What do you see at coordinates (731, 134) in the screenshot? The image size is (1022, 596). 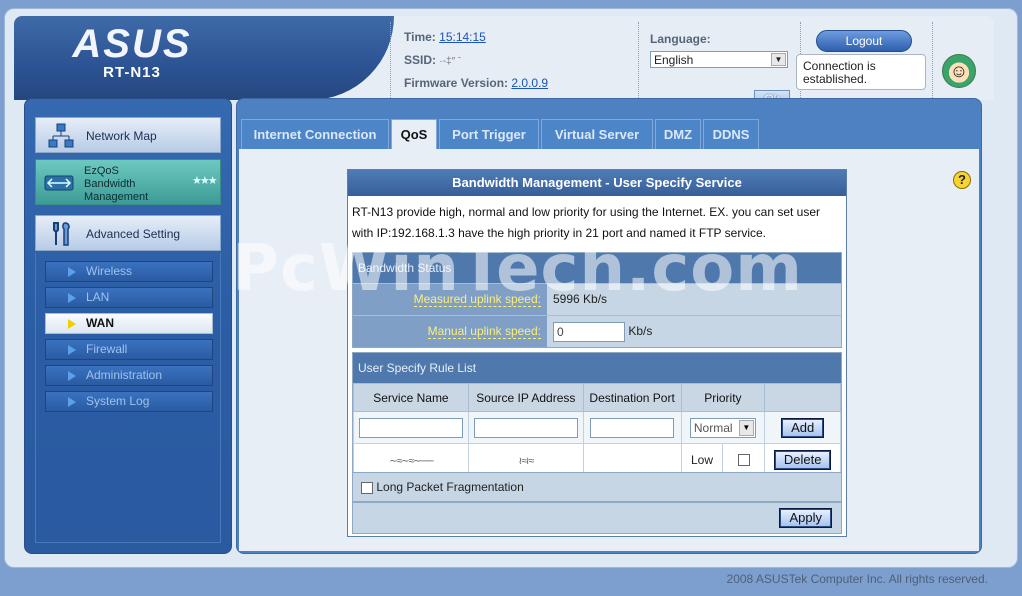 I see `tab-ddns: DDNS` at bounding box center [731, 134].